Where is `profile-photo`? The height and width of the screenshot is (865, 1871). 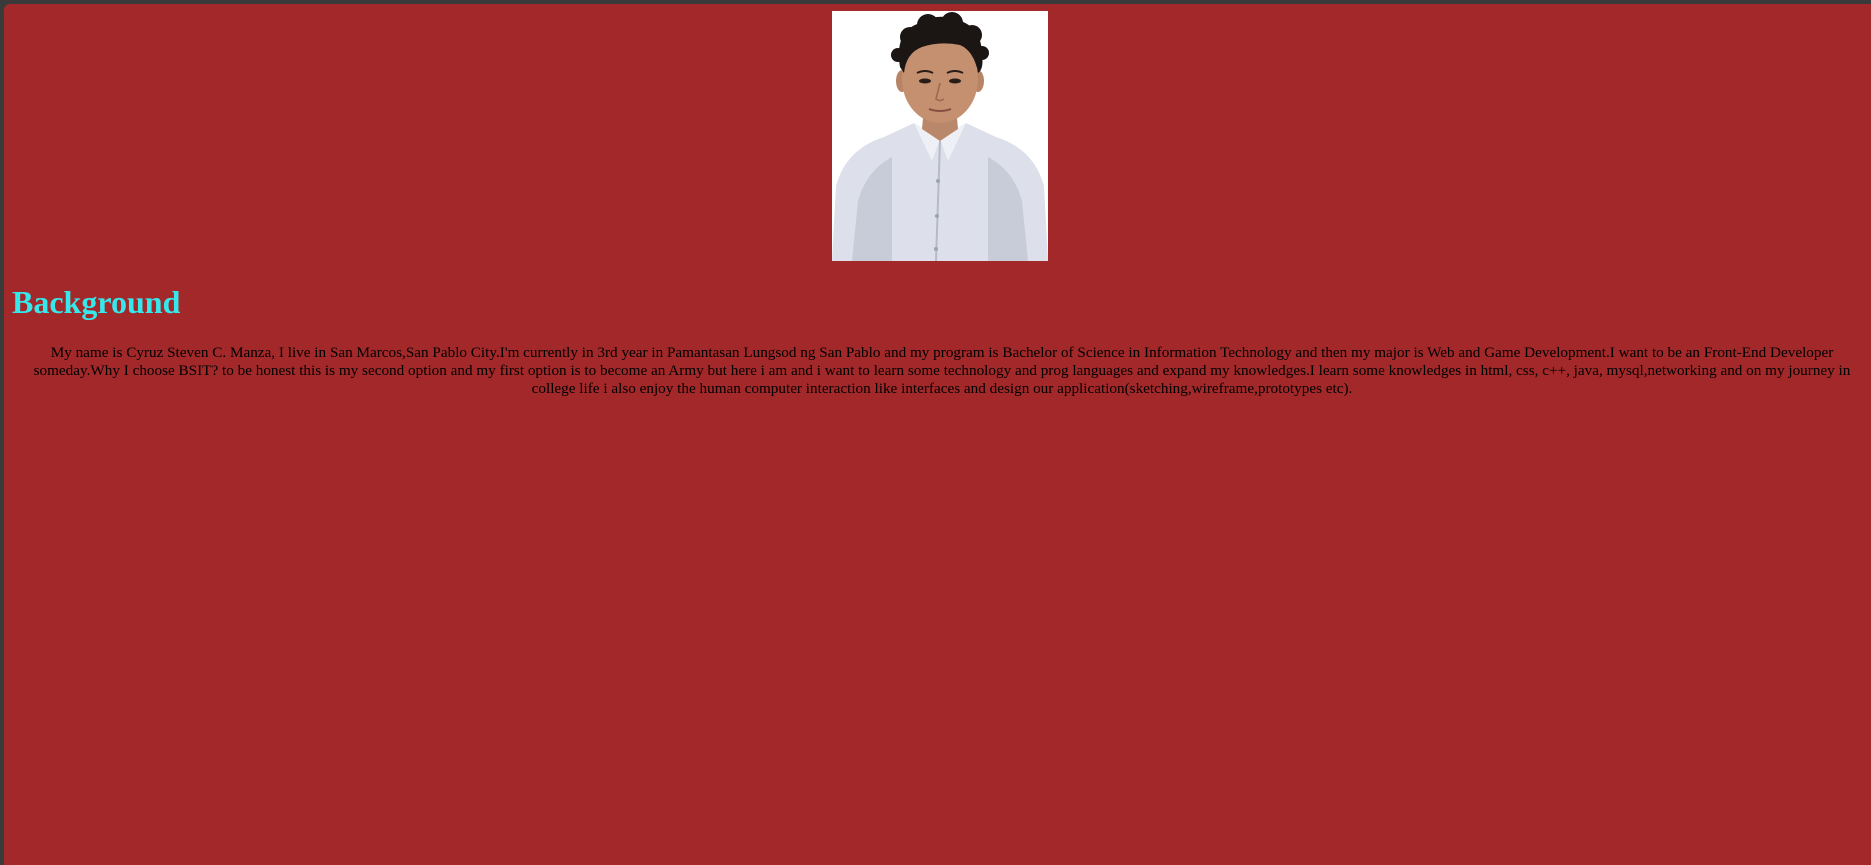 profile-photo is located at coordinates (940, 136).